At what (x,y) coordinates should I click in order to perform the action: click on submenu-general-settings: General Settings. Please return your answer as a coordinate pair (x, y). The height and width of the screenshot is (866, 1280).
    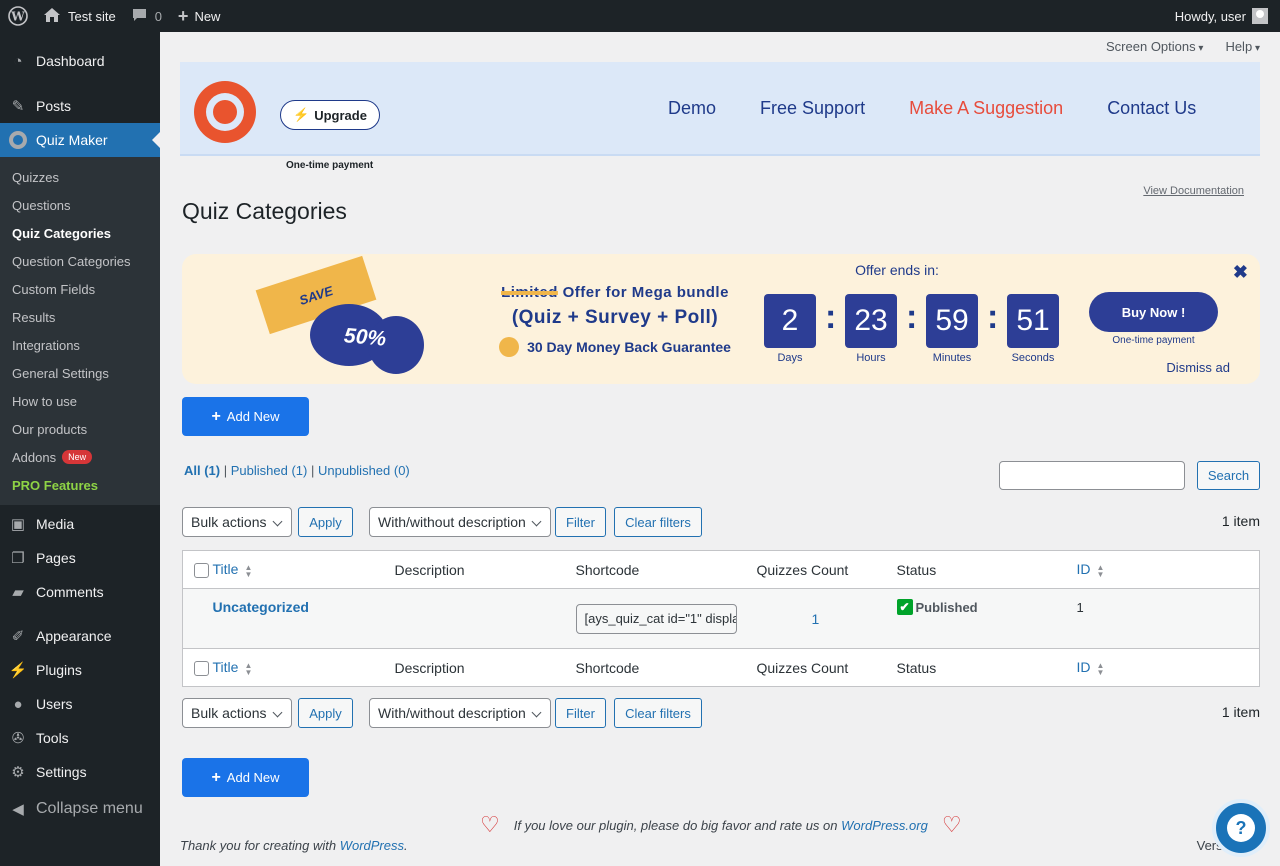
    Looking at the image, I should click on (80, 373).